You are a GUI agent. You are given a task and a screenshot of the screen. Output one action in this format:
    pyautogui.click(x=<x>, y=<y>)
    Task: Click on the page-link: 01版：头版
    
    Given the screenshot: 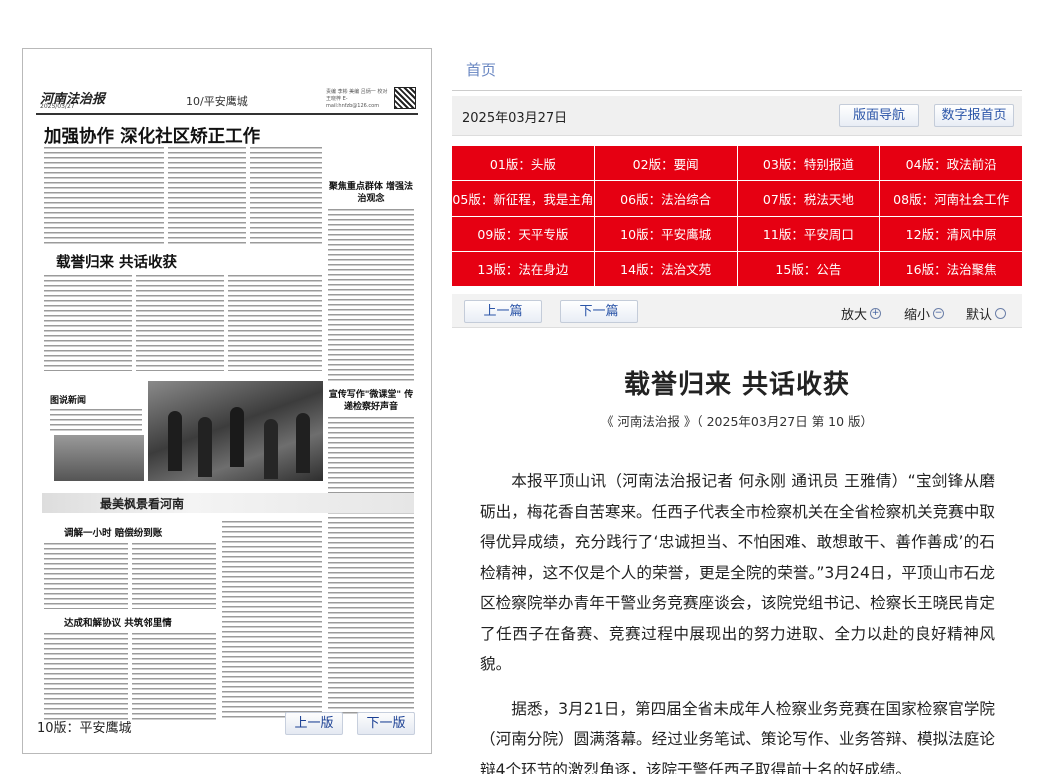 What is the action you would take?
    pyautogui.click(x=523, y=163)
    